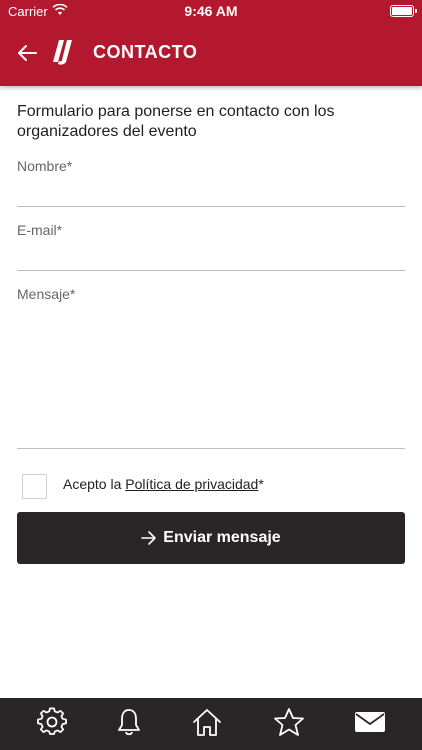  What do you see at coordinates (191, 484) in the screenshot?
I see `privacy-policy-link: Política de privacidad` at bounding box center [191, 484].